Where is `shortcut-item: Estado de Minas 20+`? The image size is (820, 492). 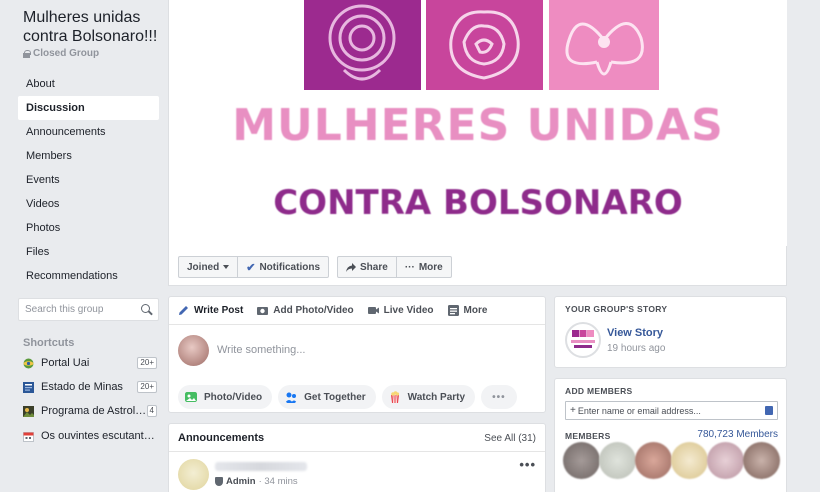 shortcut-item: Estado de Minas 20+ is located at coordinates (90, 387).